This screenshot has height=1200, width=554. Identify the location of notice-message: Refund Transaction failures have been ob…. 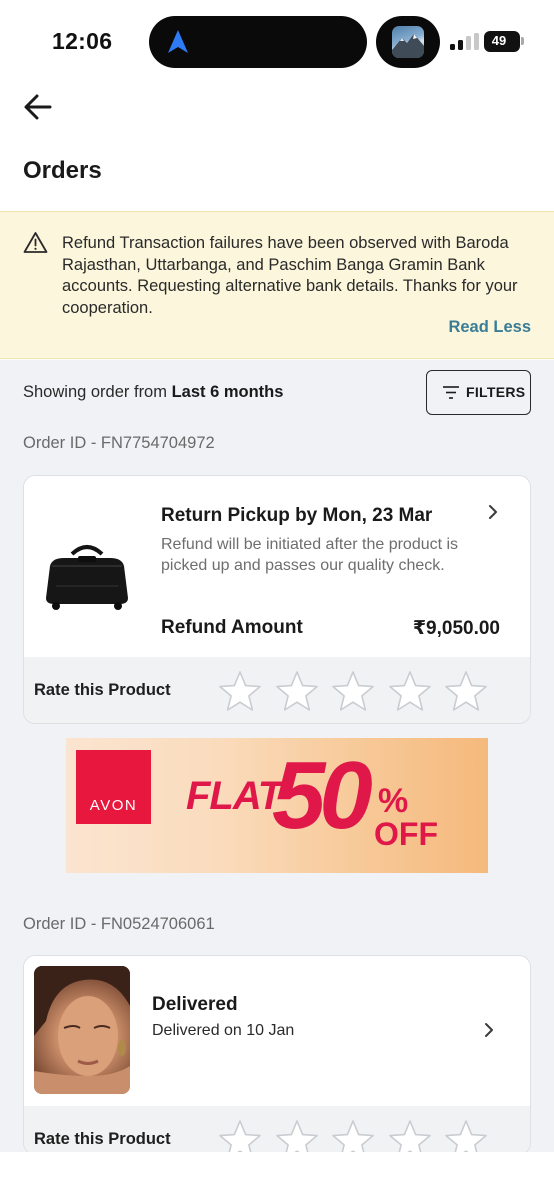
(290, 275).